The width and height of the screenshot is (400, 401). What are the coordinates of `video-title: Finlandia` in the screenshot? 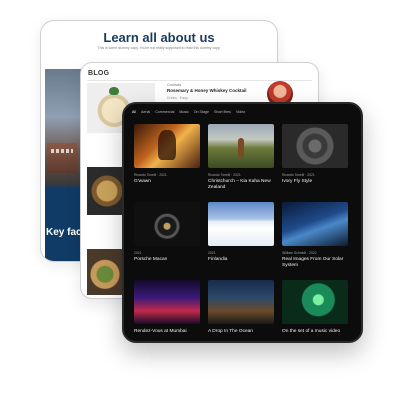 It's located at (241, 260).